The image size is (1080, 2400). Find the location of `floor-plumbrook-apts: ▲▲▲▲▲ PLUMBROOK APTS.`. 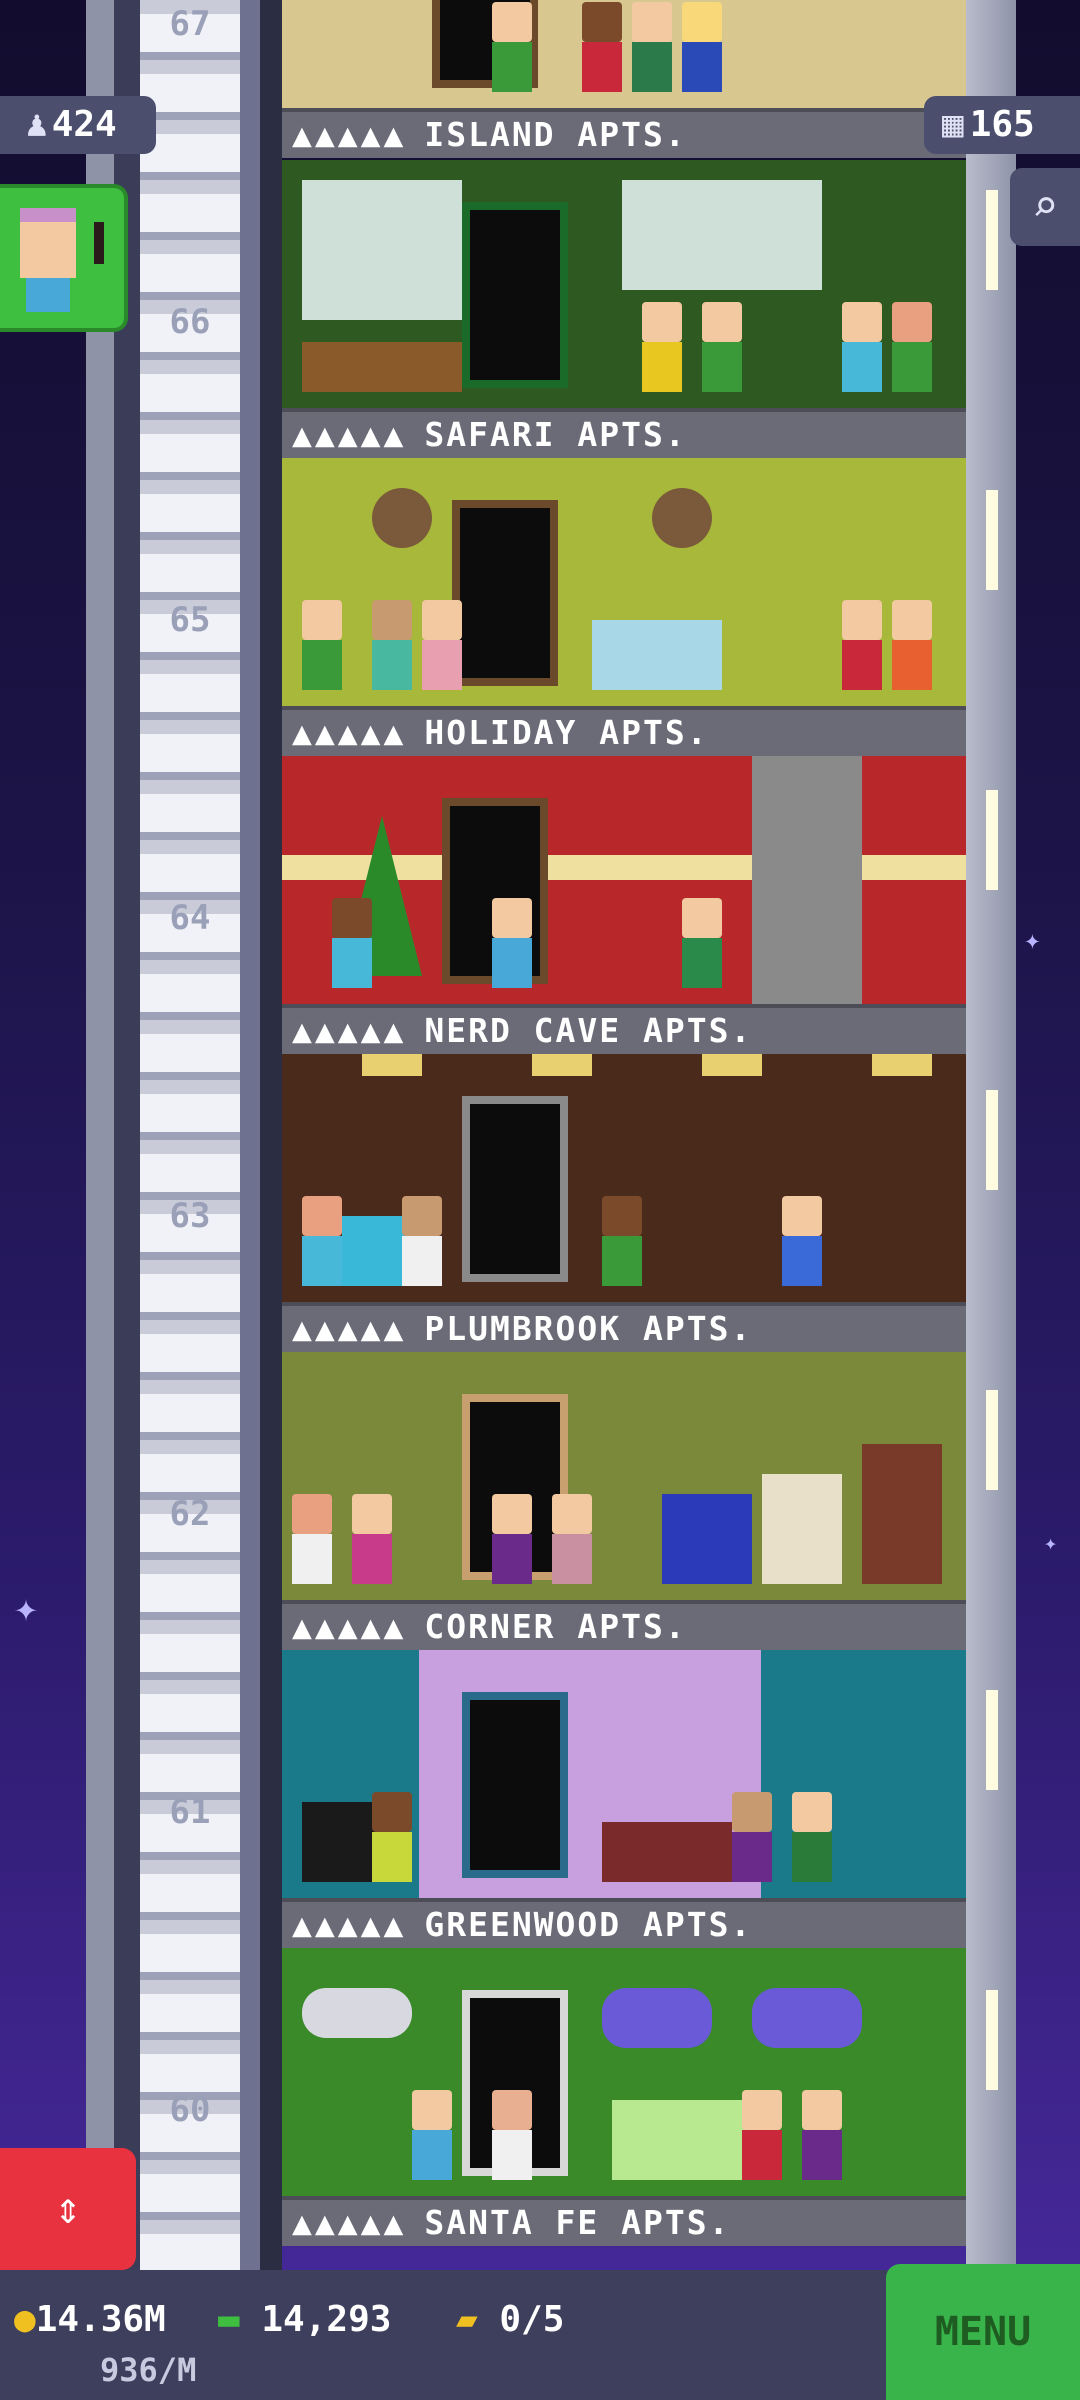

floor-plumbrook-apts: ▲▲▲▲▲ PLUMBROOK APTS. is located at coordinates (624, 1204).